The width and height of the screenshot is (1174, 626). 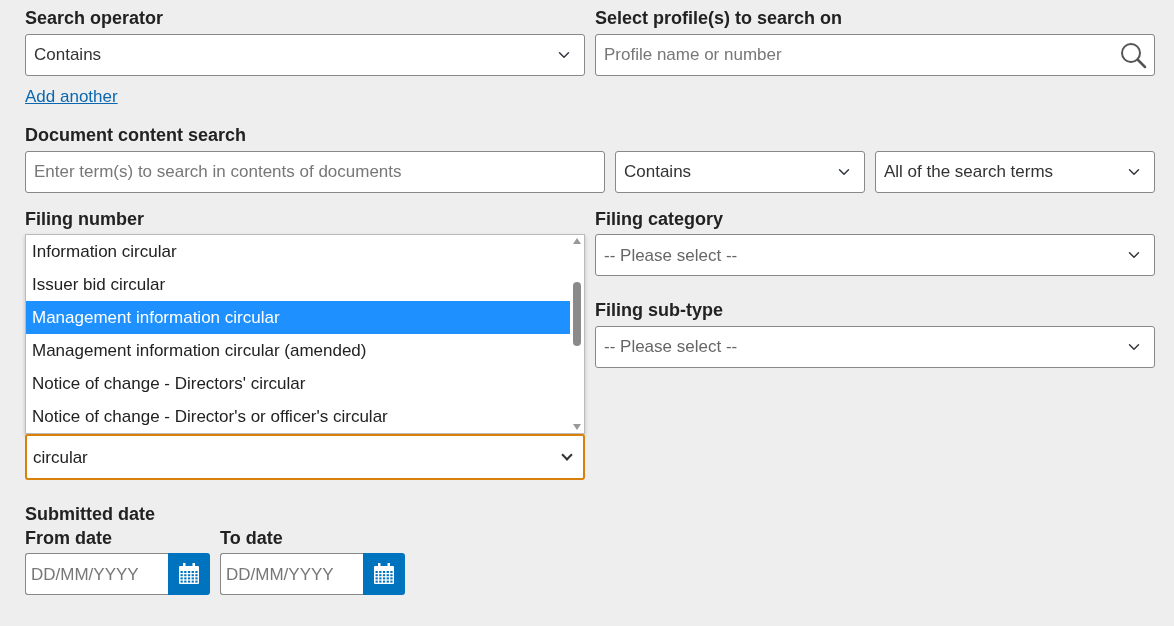 What do you see at coordinates (90, 515) in the screenshot?
I see `field-label: Submitted date` at bounding box center [90, 515].